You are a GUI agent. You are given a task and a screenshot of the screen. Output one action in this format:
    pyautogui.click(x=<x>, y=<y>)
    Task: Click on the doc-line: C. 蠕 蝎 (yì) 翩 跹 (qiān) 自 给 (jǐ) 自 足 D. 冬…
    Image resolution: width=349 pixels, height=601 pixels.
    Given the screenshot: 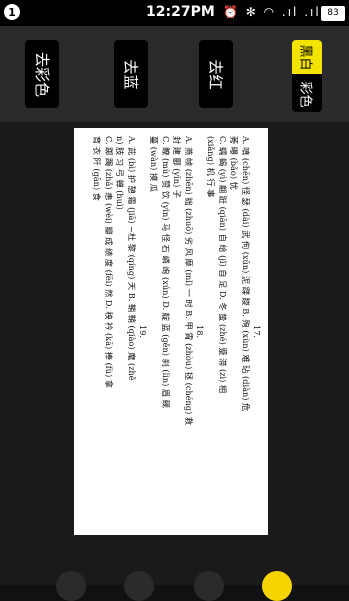 What is the action you would take?
    pyautogui.click(x=222, y=265)
    